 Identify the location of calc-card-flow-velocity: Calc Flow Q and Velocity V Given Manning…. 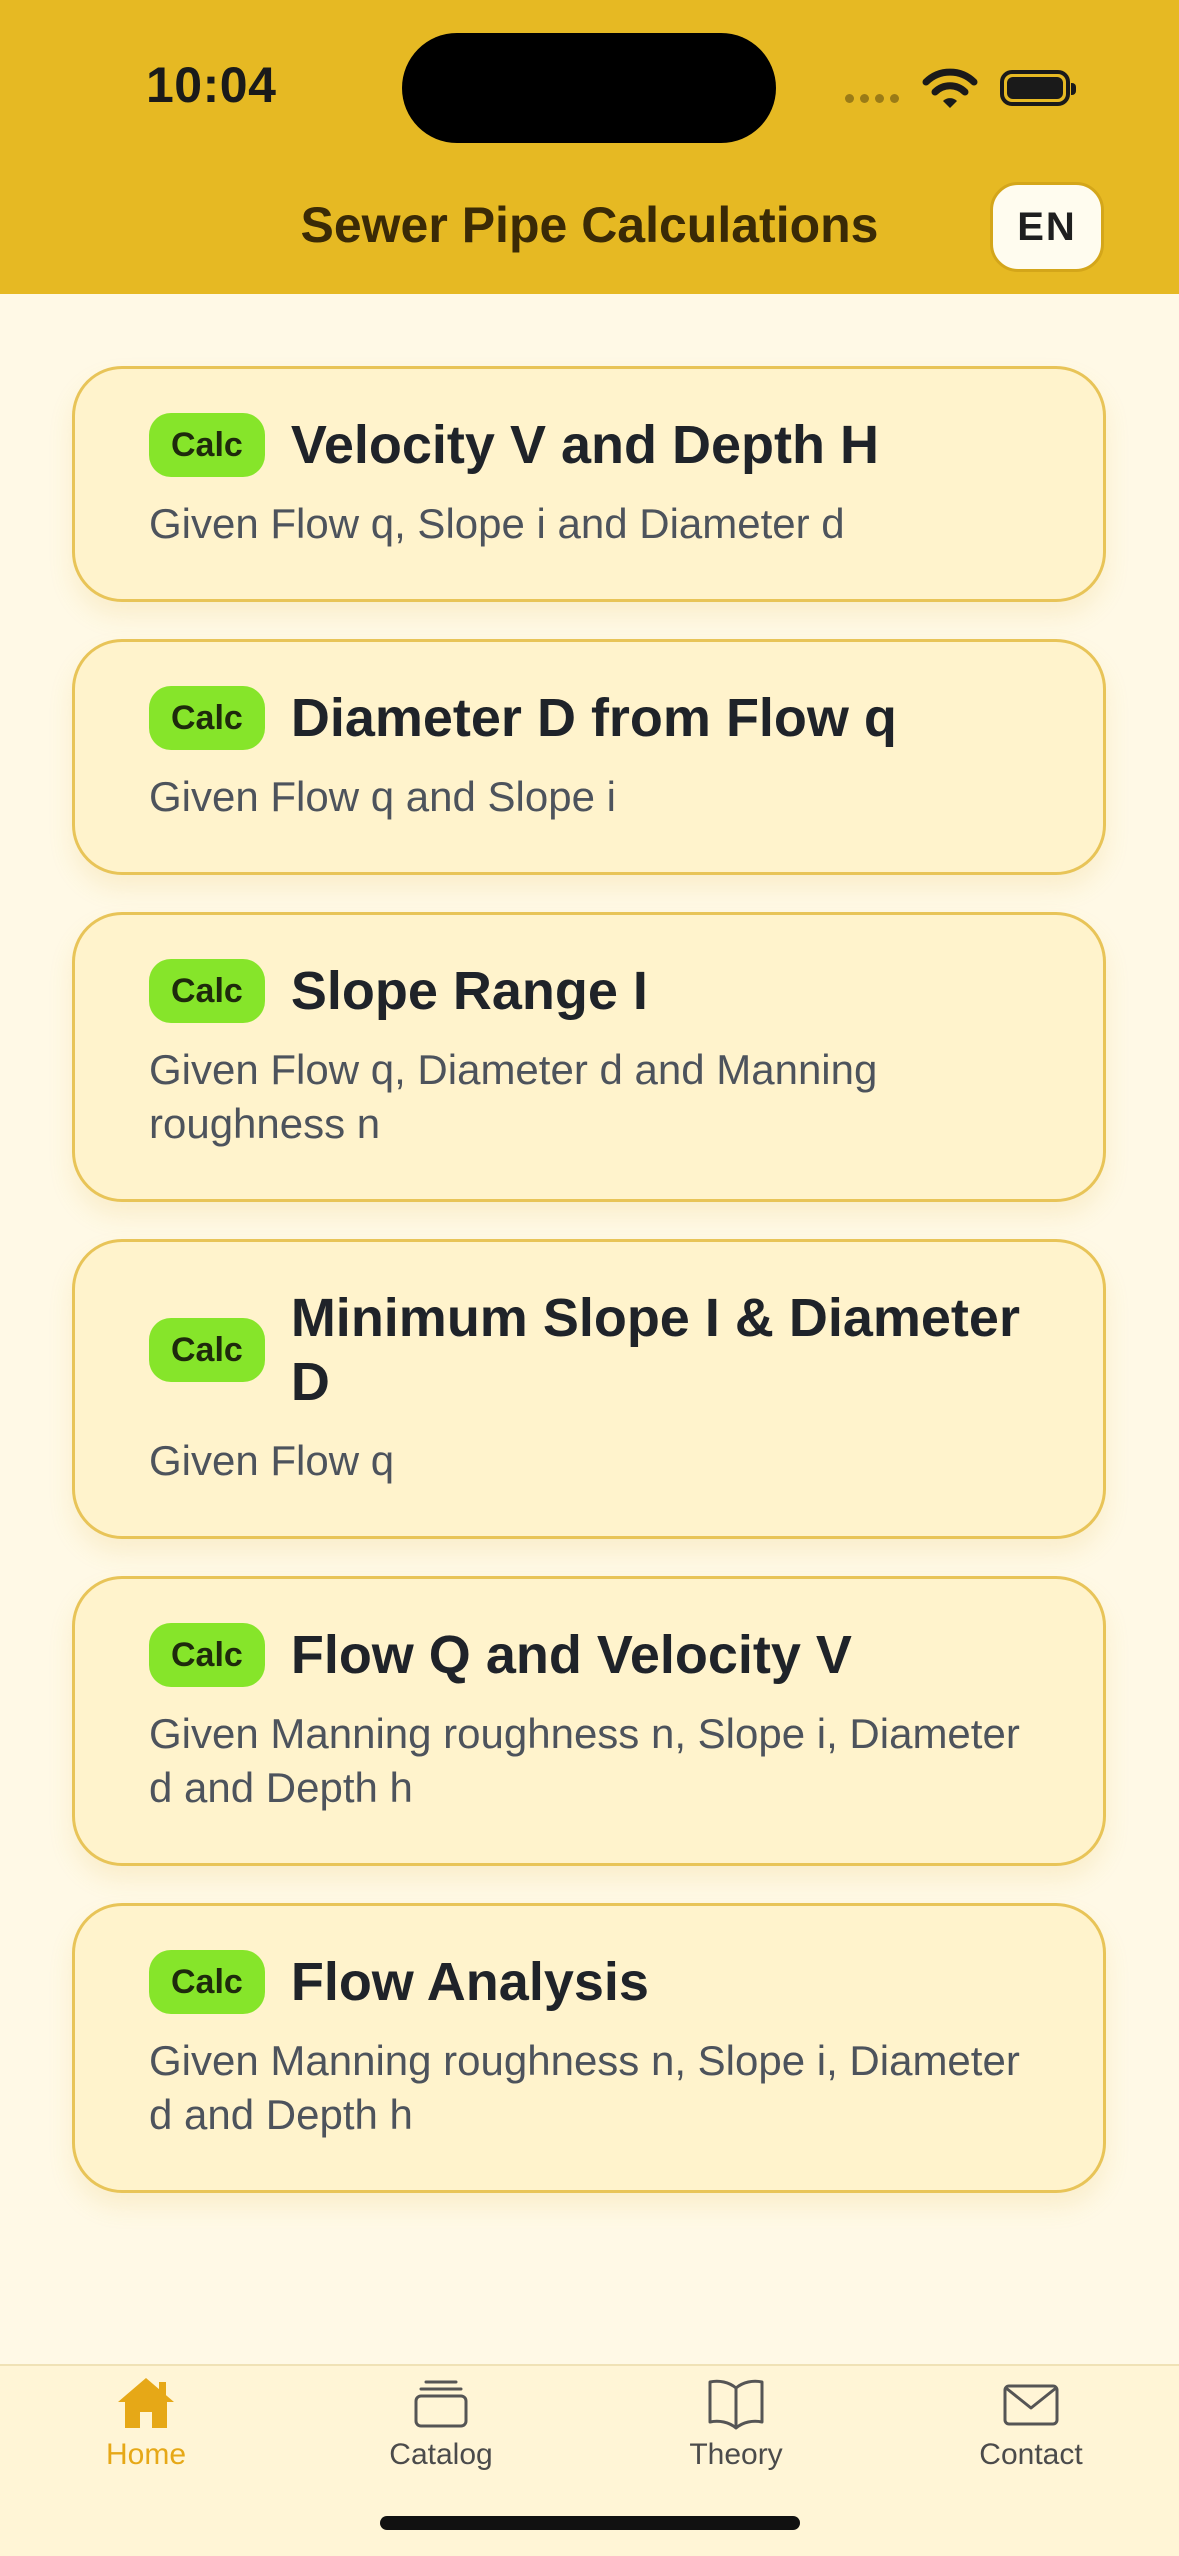
(589, 1721).